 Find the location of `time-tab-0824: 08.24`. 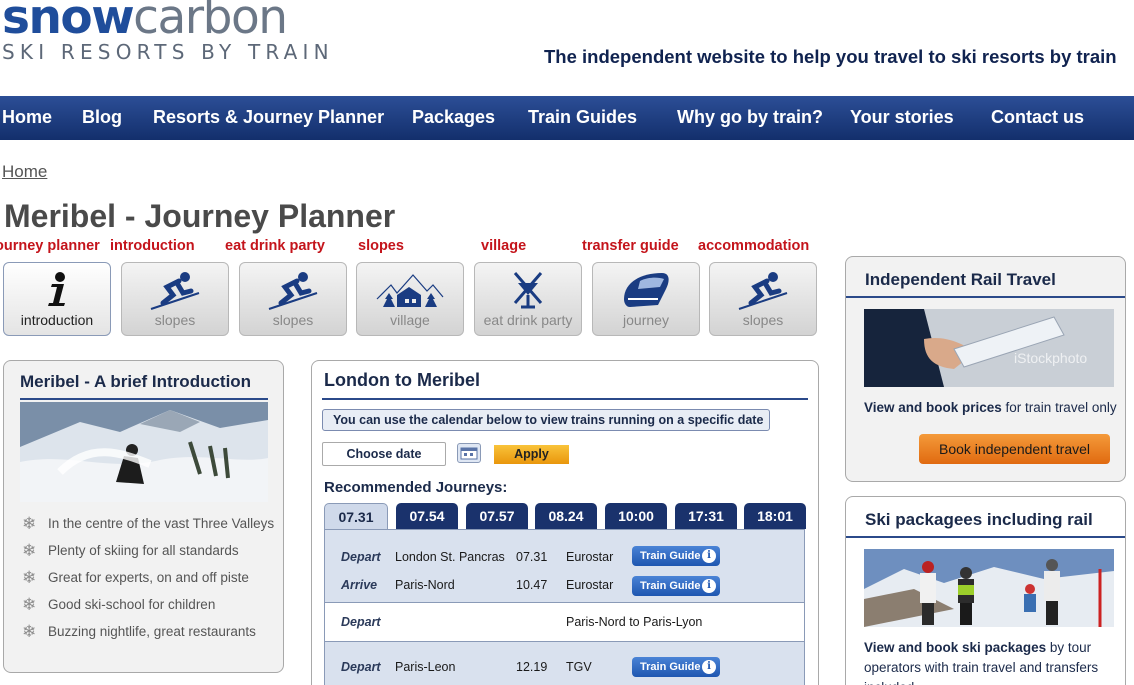

time-tab-0824: 08.24 is located at coordinates (566, 516).